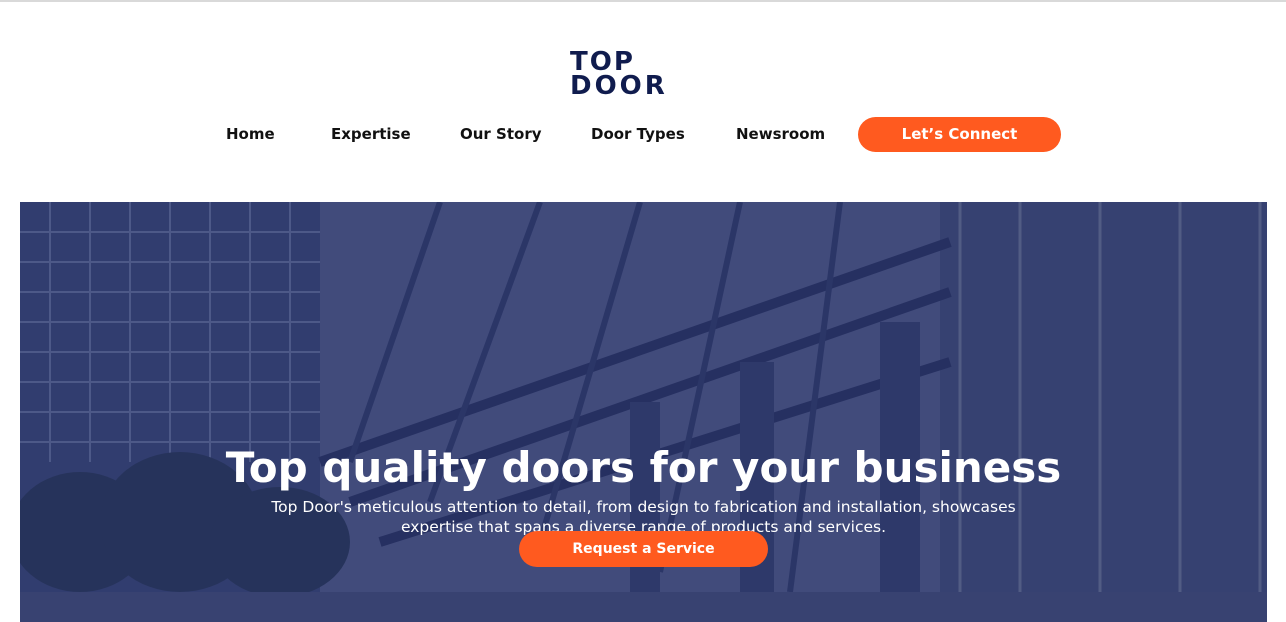  What do you see at coordinates (602, 62) in the screenshot?
I see `logo-line-1: TOP` at bounding box center [602, 62].